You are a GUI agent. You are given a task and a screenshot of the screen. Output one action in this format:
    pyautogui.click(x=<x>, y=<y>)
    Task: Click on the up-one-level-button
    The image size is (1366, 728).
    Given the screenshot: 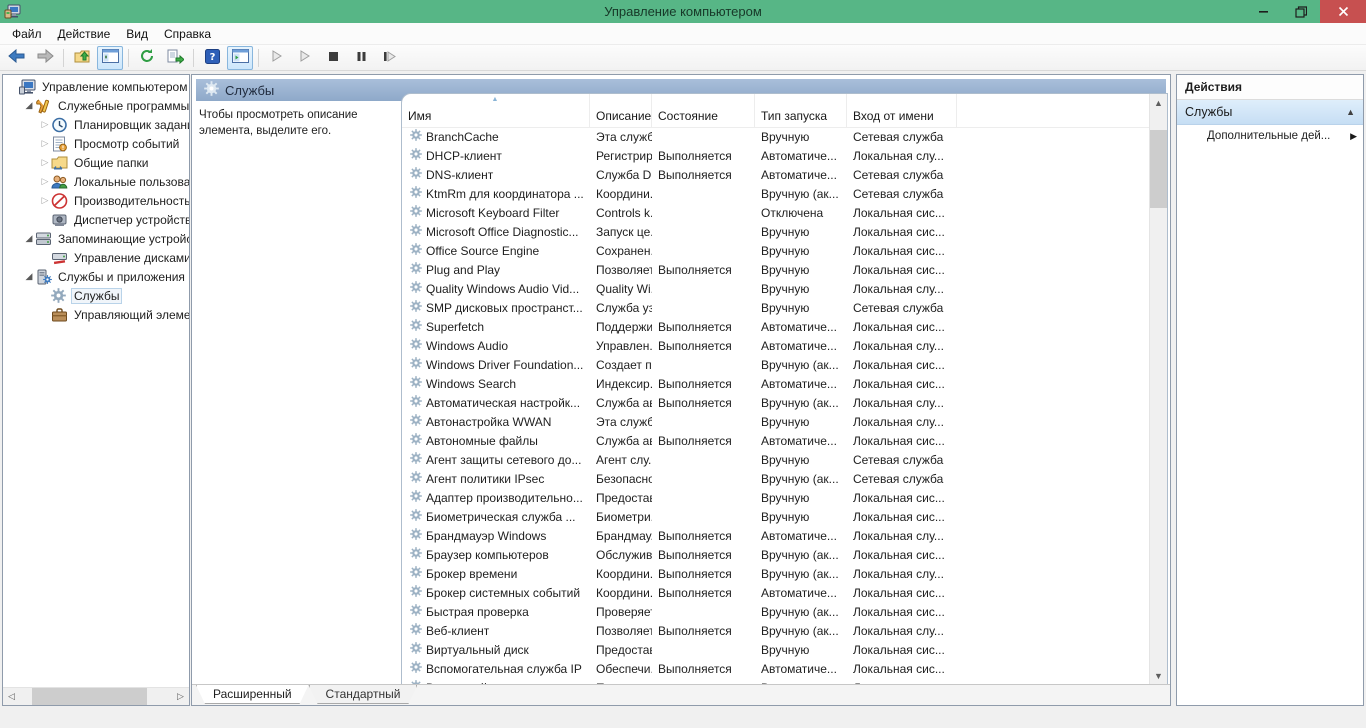 What is the action you would take?
    pyautogui.click(x=82, y=58)
    